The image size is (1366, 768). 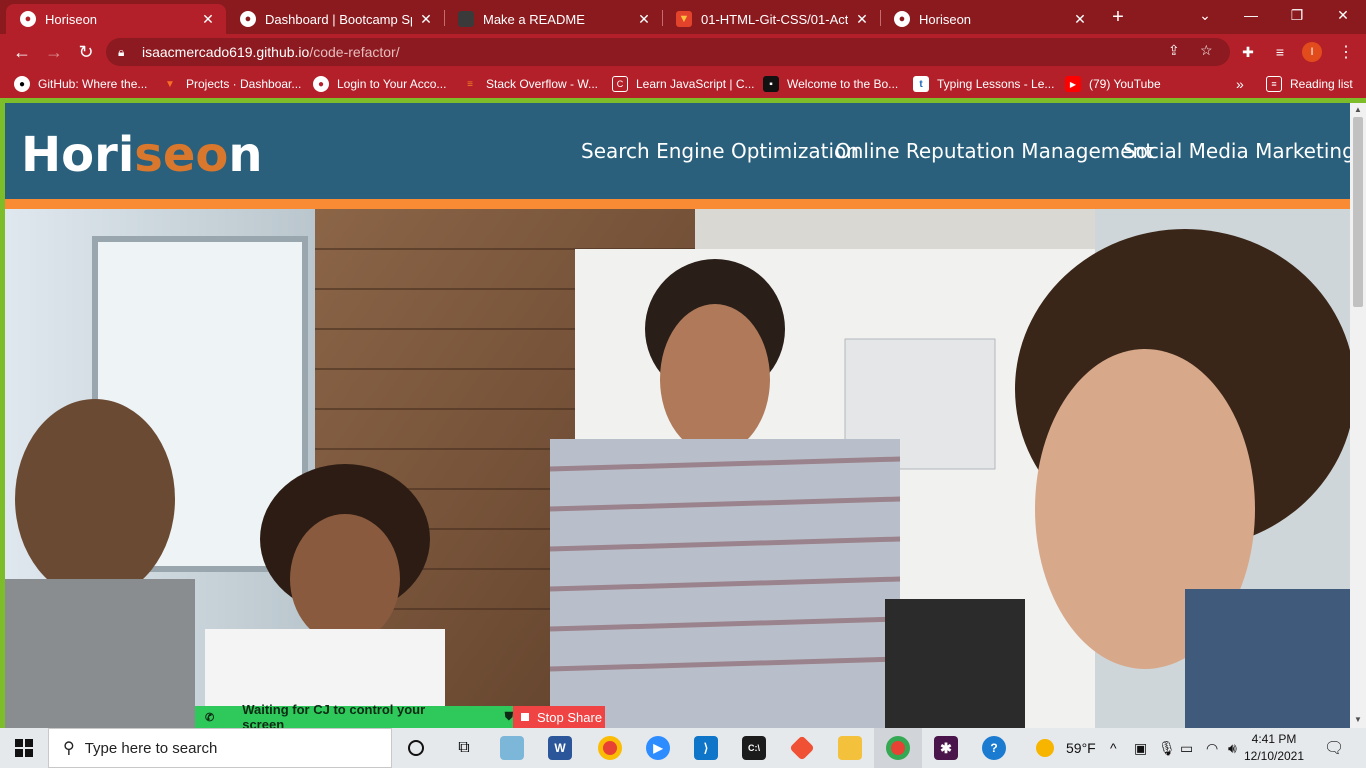 What do you see at coordinates (1274, 84) in the screenshot?
I see `reading-list-icon: ≡` at bounding box center [1274, 84].